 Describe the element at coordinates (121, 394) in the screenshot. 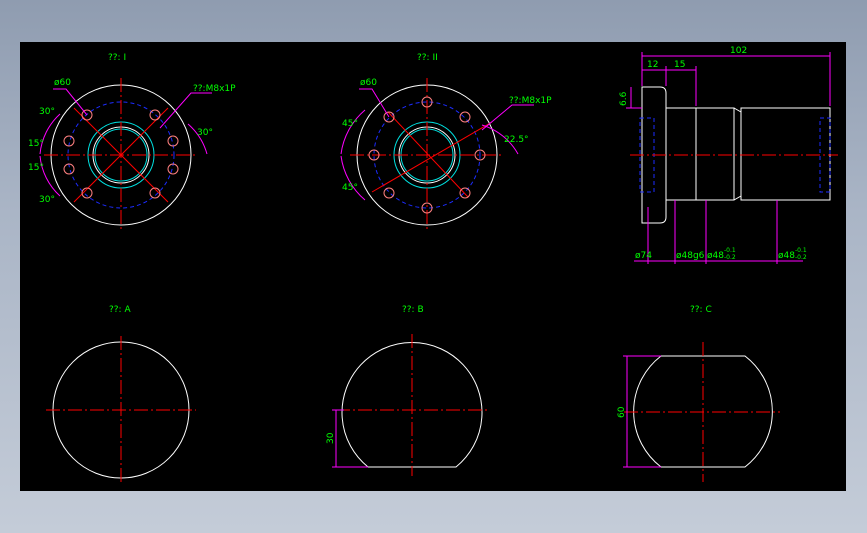

I see `view-a: ??: A` at that location.